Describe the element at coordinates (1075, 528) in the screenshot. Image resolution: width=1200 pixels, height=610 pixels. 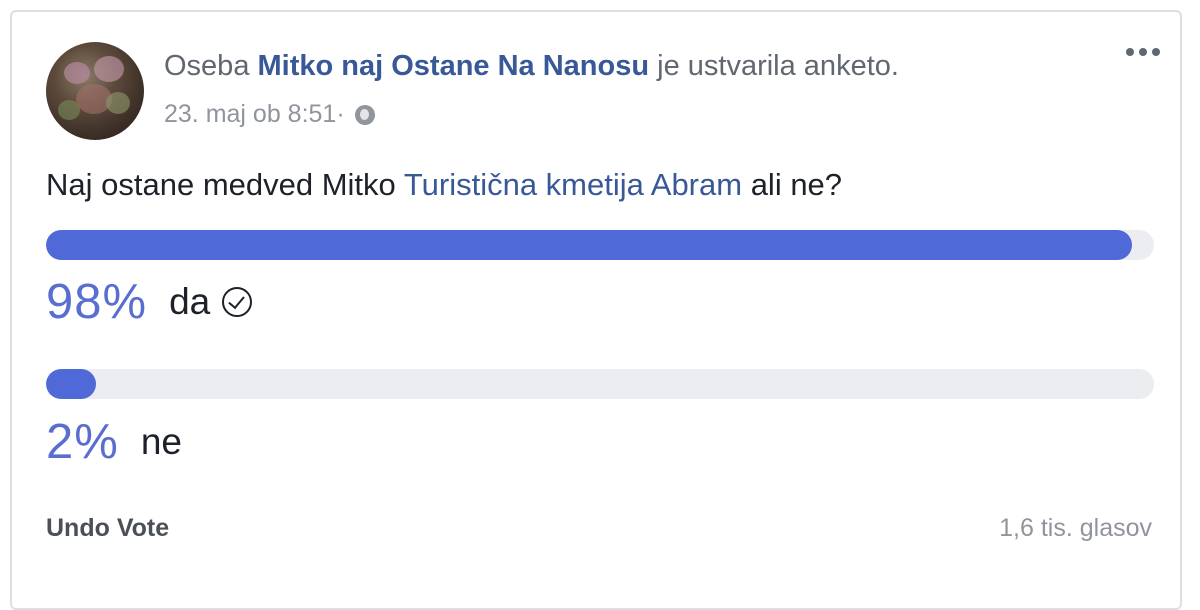
I see `vote-count: 1,6 tis. glasov` at that location.